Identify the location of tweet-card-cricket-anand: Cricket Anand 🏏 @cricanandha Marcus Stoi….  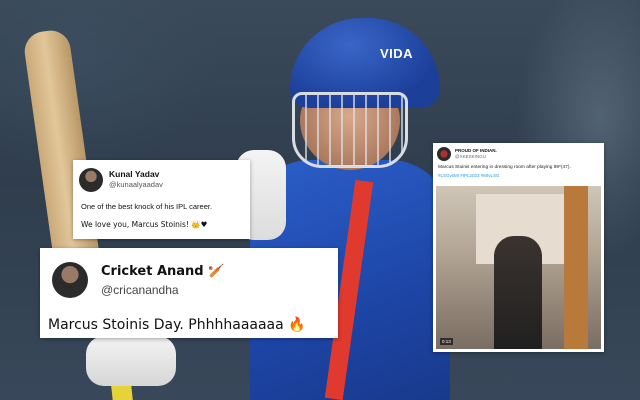
(189, 293).